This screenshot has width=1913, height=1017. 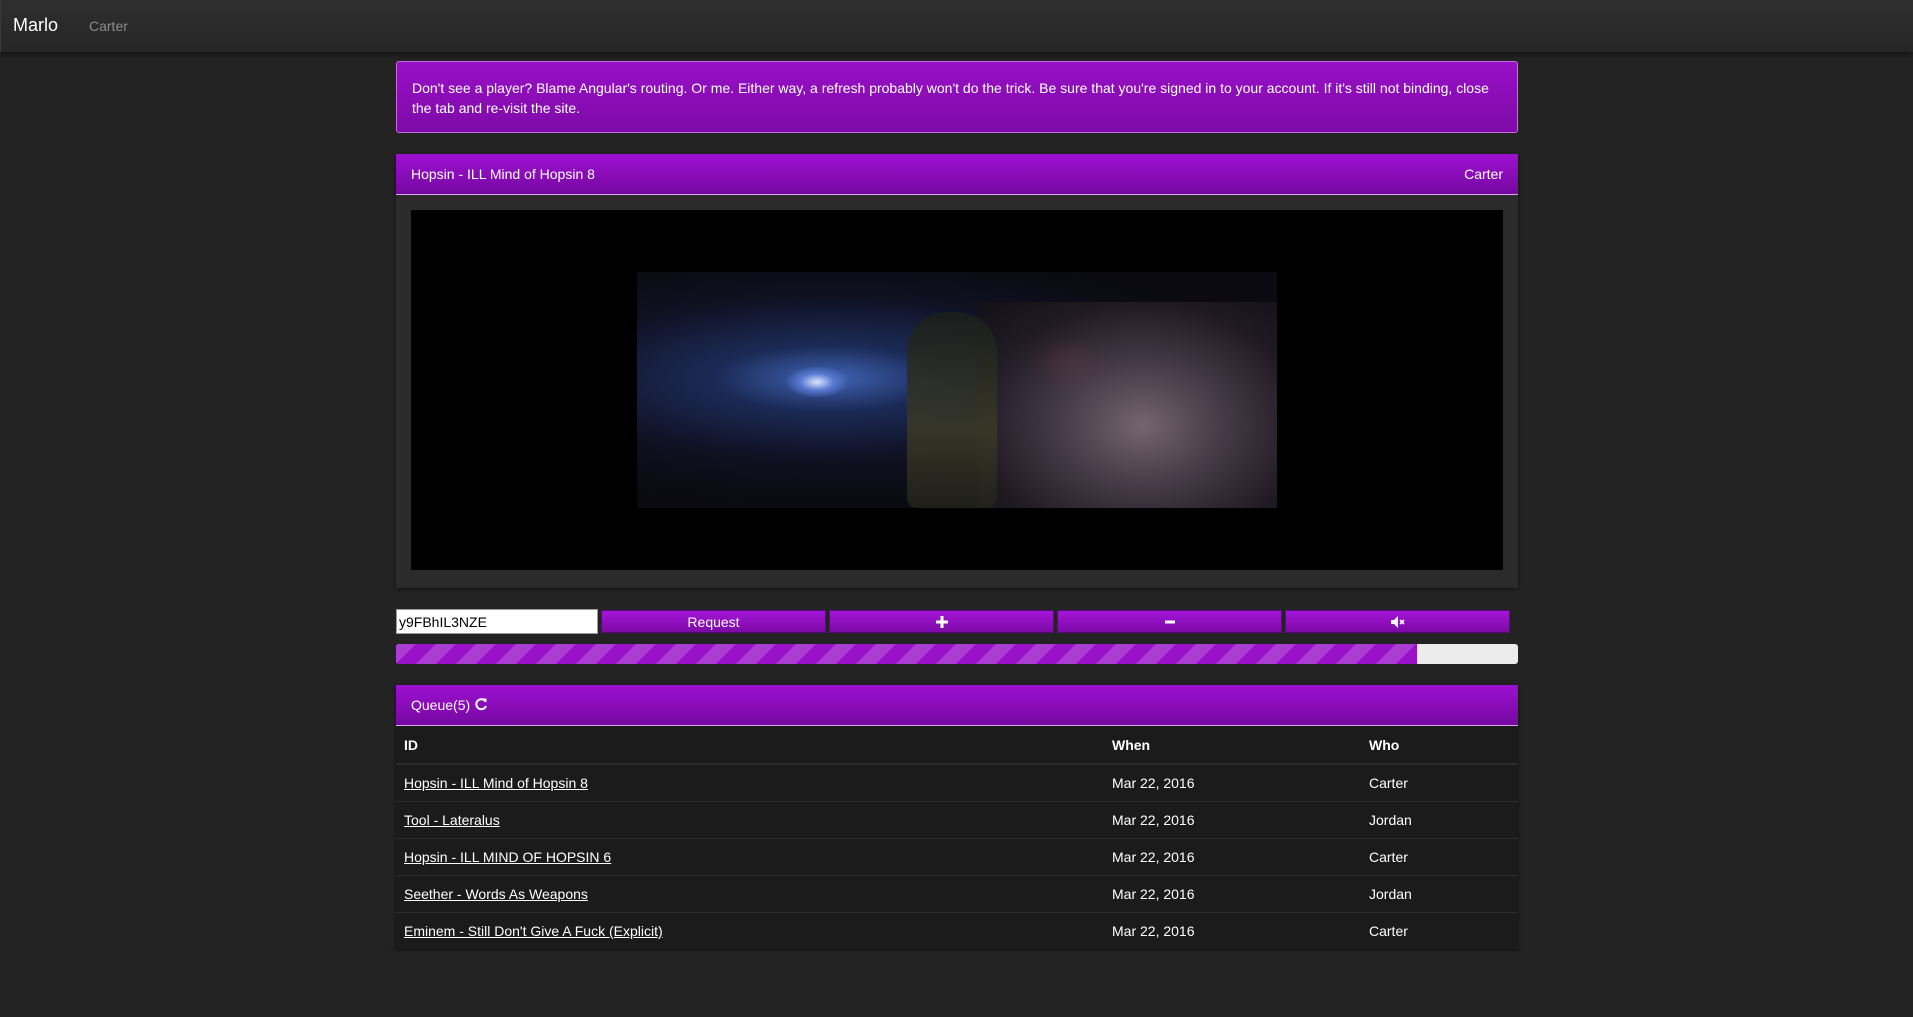 I want to click on request-button-label: Request, so click(x=713, y=621).